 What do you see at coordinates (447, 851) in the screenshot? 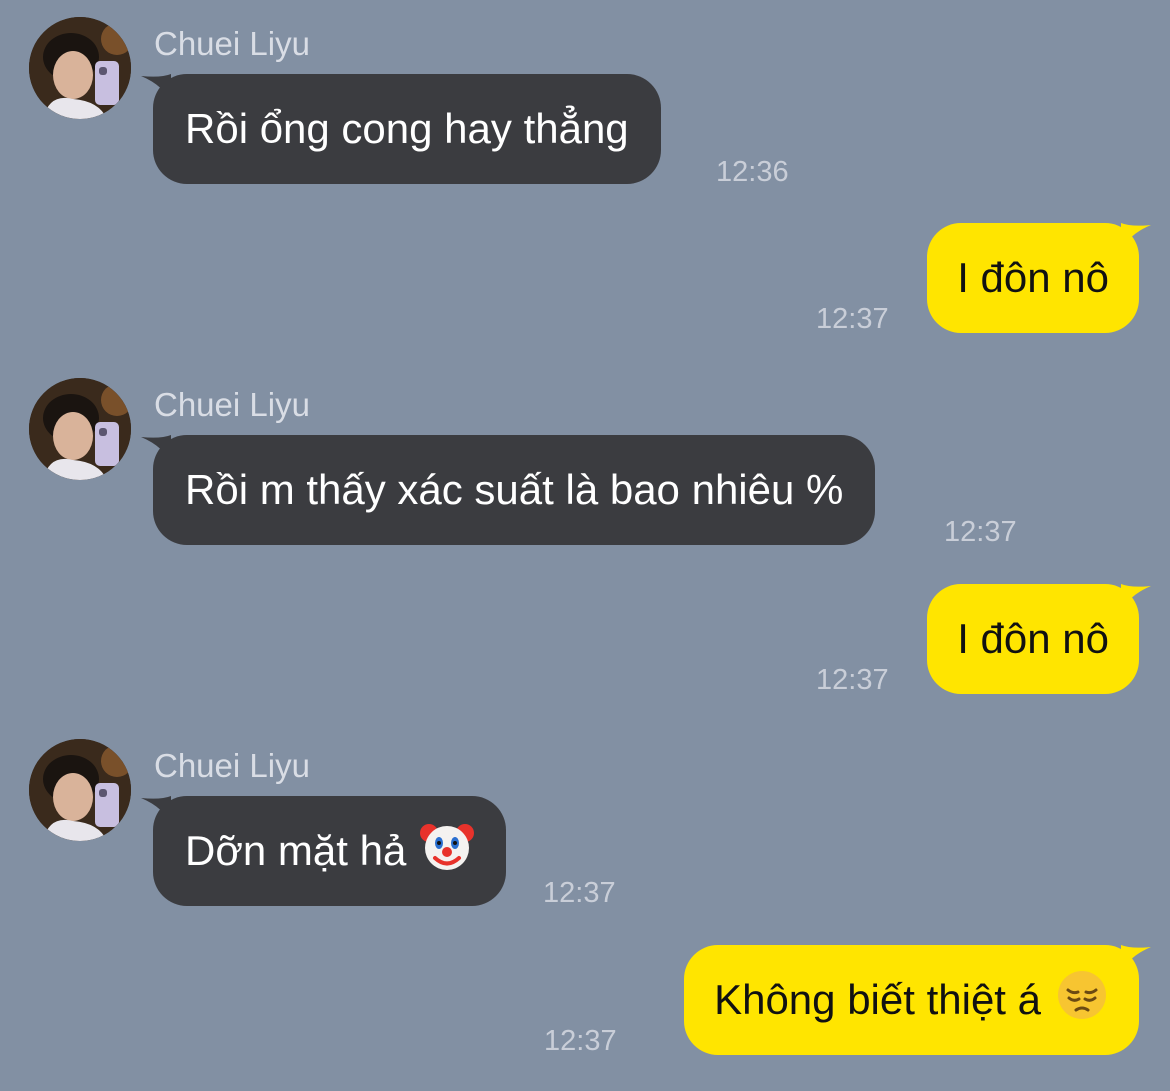
I see `clown-face-icon` at bounding box center [447, 851].